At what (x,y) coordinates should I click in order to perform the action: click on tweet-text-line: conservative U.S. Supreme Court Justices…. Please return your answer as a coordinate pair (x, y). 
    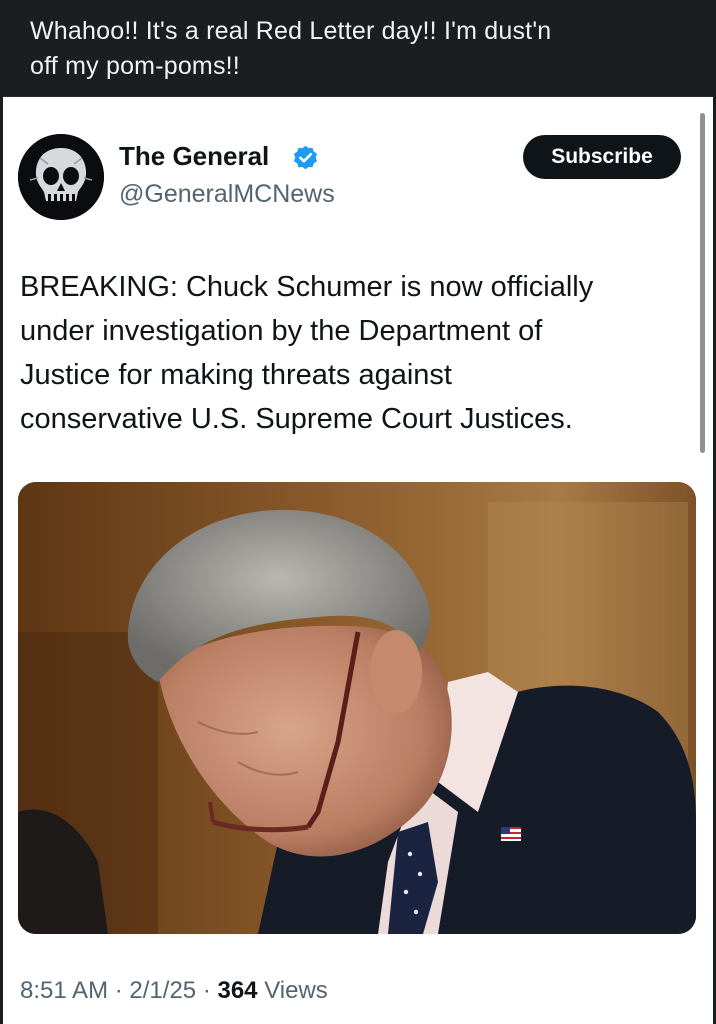
    Looking at the image, I should click on (296, 419).